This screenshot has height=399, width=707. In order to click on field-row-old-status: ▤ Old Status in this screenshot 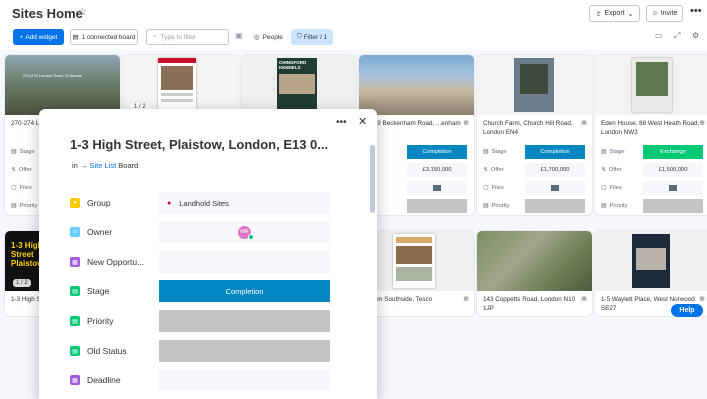, I will do `click(200, 351)`.